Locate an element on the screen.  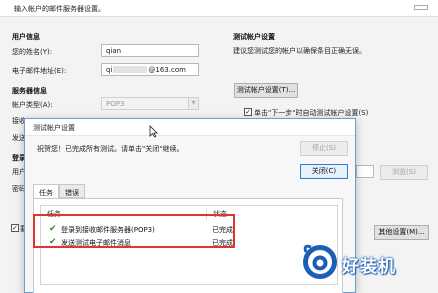
account-type-label: 帐户类型(A): is located at coordinates (32, 105).